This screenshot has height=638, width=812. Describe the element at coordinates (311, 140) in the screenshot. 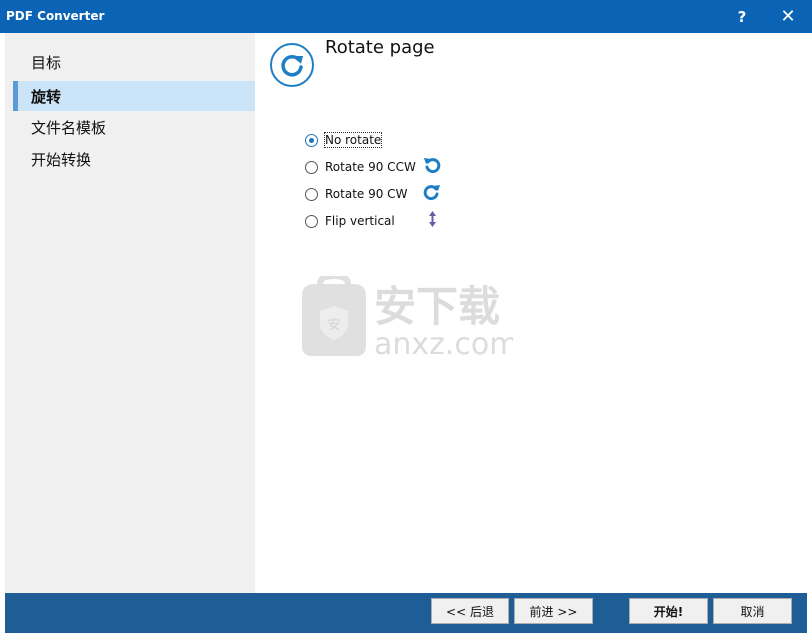

I see `radio-no-rotate` at that location.